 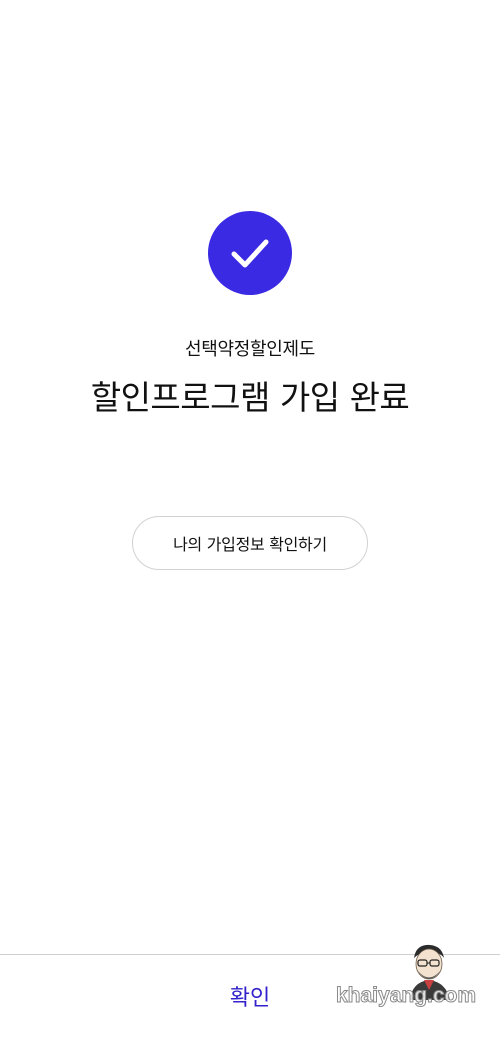 I want to click on program-subtitle: 선택약정할인제도, so click(x=250, y=349).